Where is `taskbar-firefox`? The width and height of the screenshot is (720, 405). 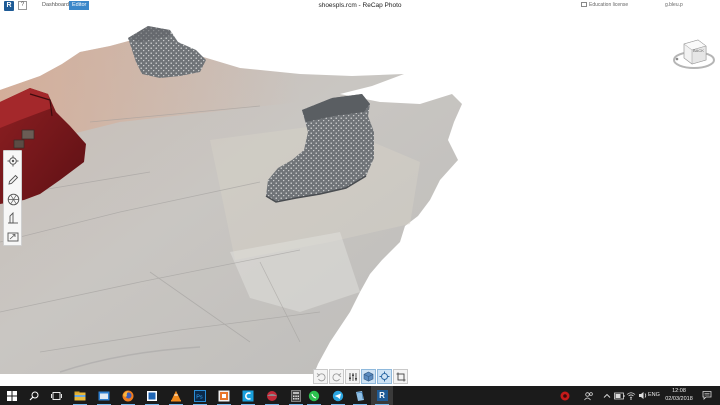
taskbar-firefox is located at coordinates (128, 395).